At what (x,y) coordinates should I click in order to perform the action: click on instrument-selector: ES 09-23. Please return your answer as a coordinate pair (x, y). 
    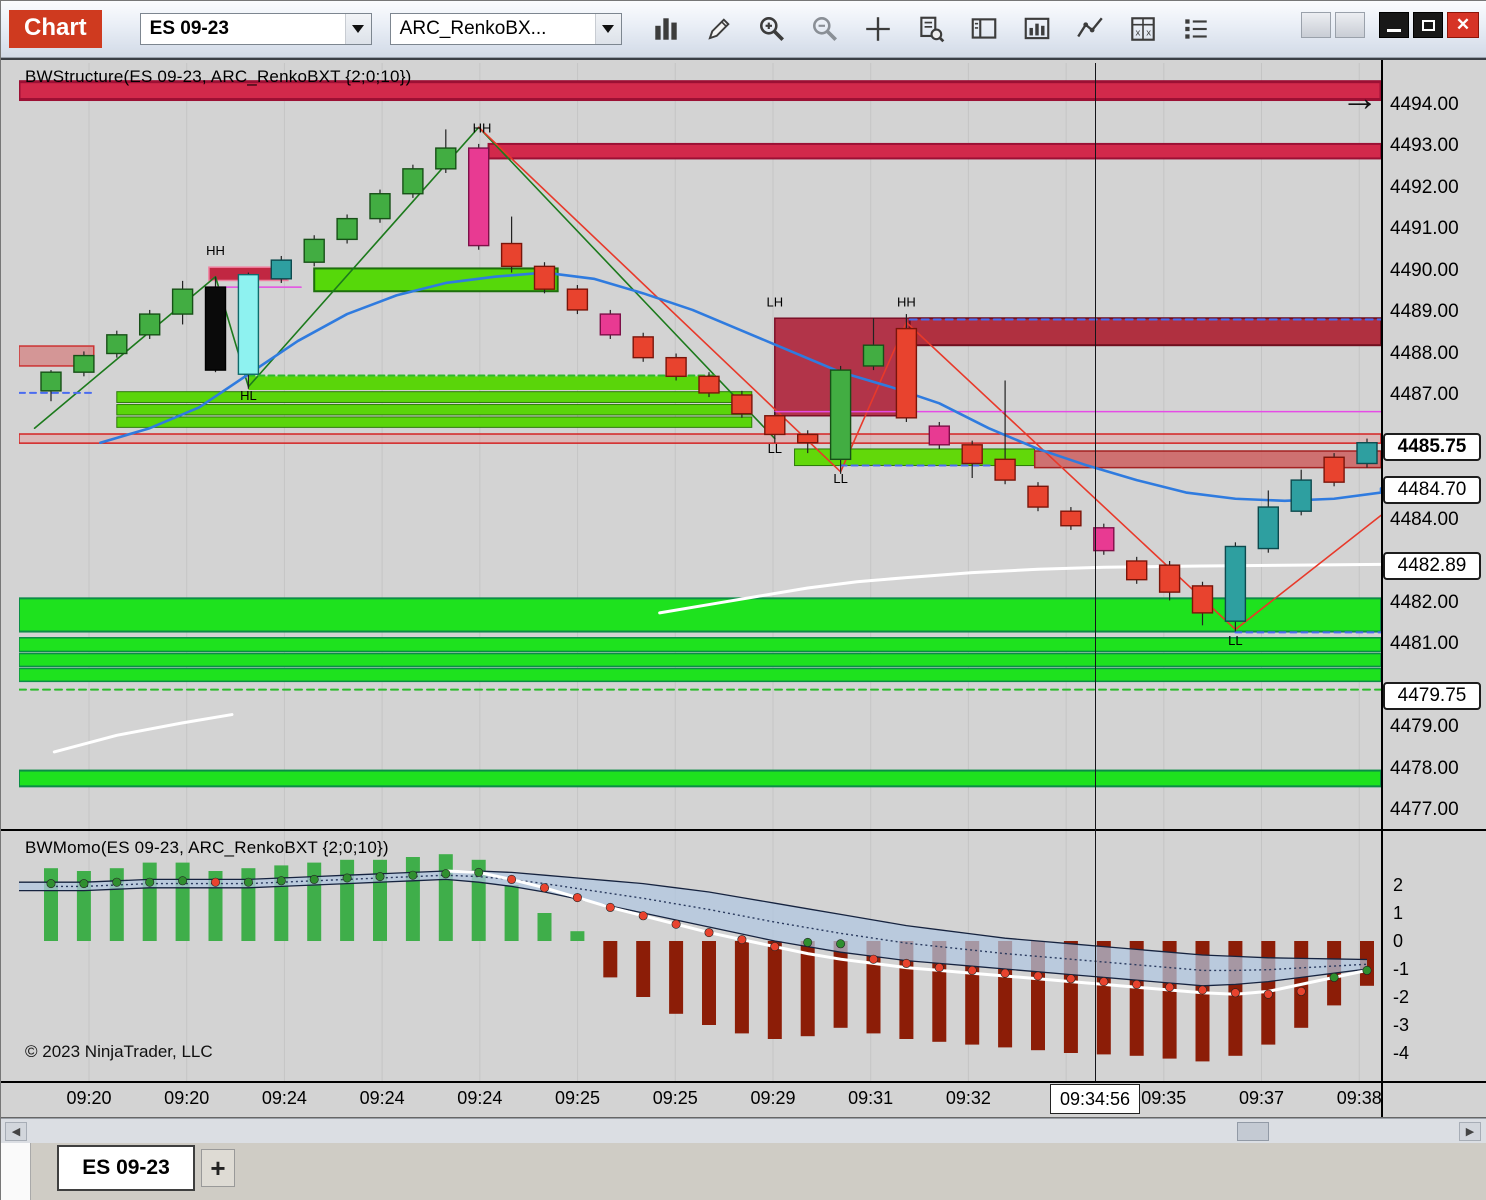
    Looking at the image, I should click on (255, 29).